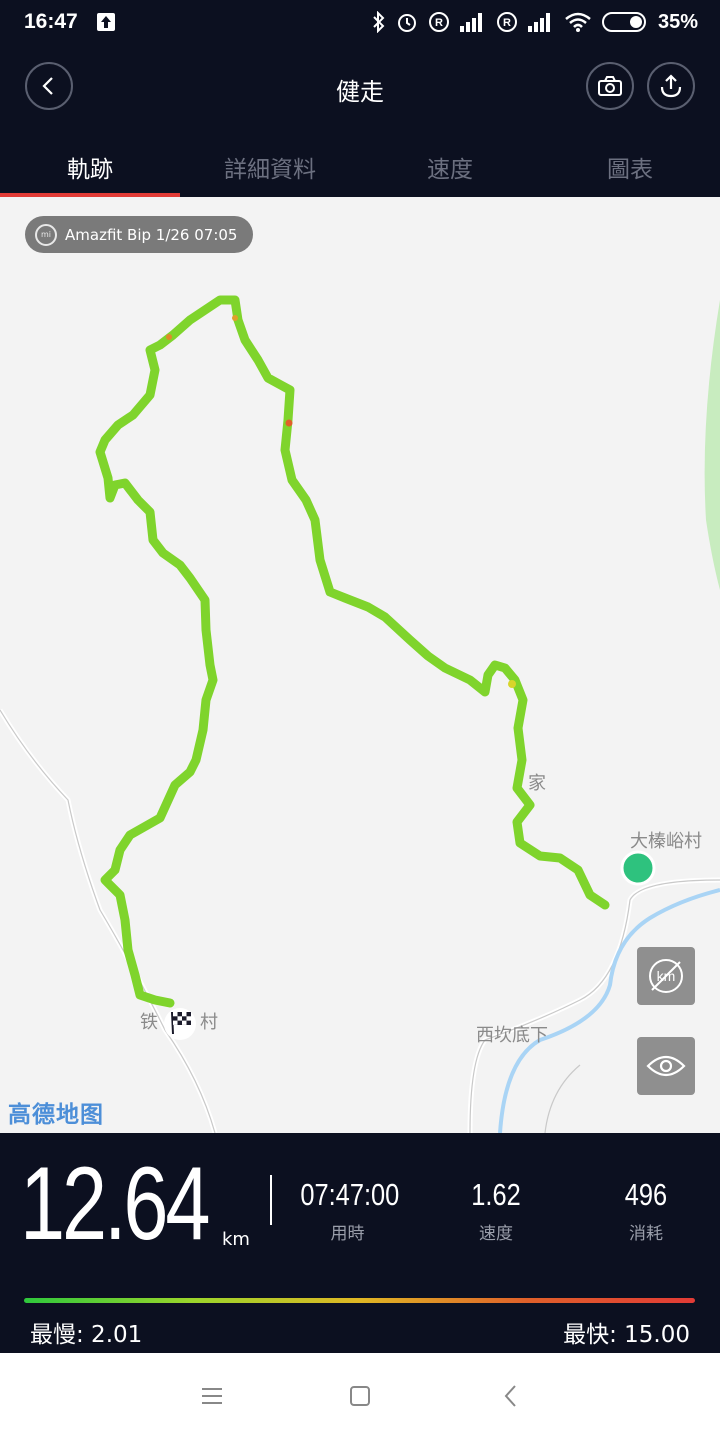 This screenshot has height=1440, width=720. What do you see at coordinates (149, 1022) in the screenshot?
I see `map-label-village: 铁` at bounding box center [149, 1022].